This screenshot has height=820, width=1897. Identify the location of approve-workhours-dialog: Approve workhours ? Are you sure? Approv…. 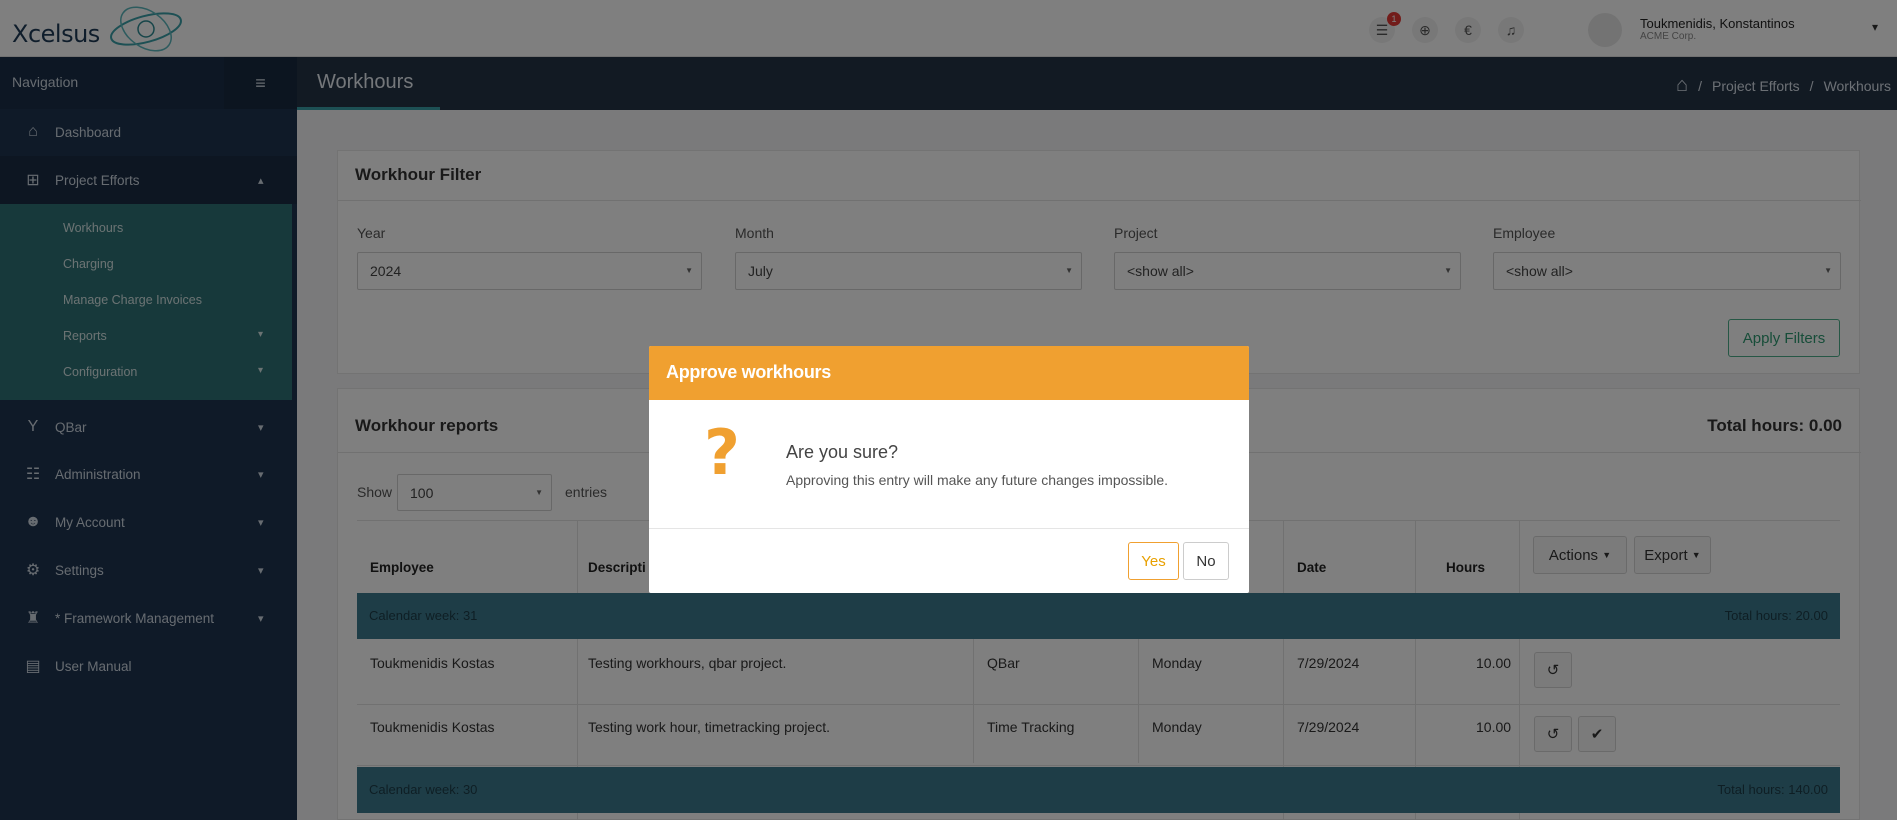
(949, 469).